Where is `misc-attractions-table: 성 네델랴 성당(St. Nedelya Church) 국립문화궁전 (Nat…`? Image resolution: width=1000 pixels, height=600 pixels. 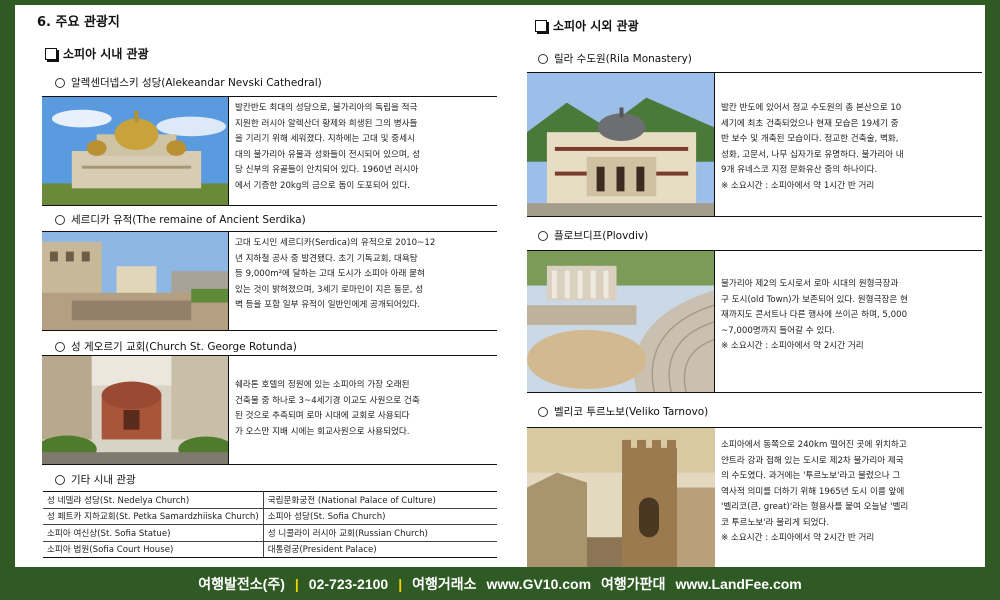
misc-attractions-table: 성 네델랴 성당(St. Nedelya Church) 국립문화궁전 (Nat… is located at coordinates (270, 524).